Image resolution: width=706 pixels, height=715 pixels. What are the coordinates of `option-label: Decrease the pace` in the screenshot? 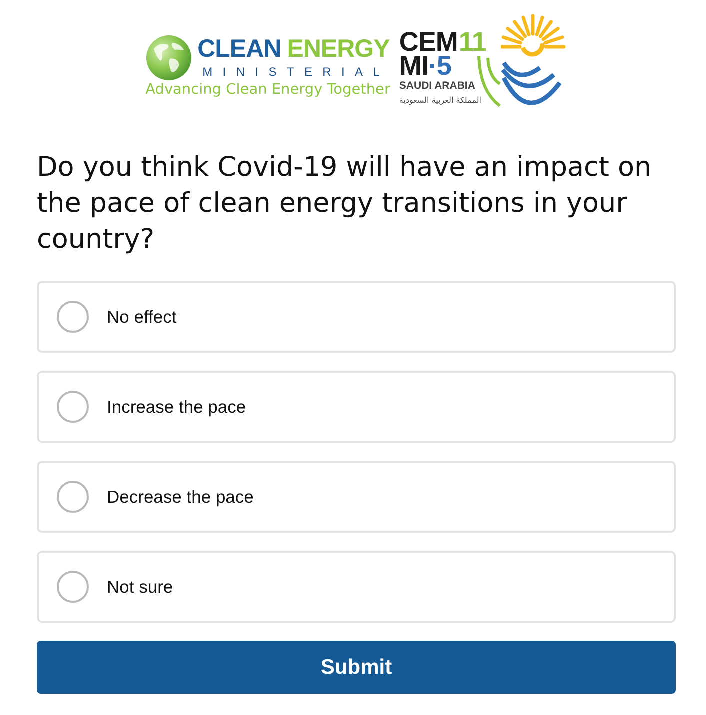 It's located at (180, 497).